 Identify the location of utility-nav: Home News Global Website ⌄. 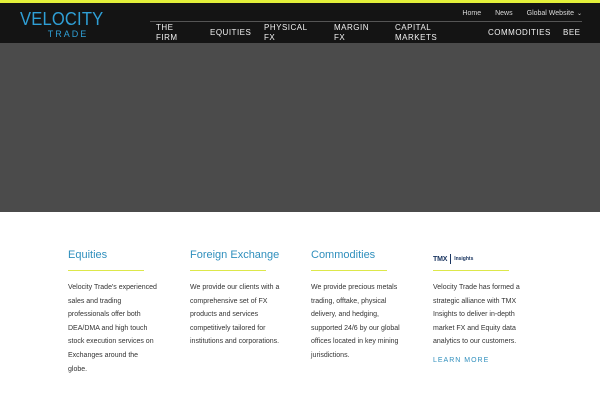
(522, 13).